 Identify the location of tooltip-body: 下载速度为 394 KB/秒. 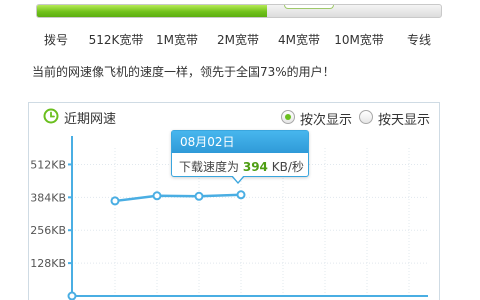
(241, 166).